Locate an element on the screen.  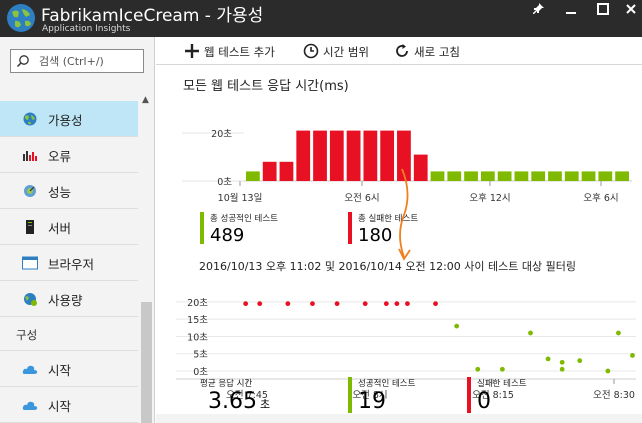
sidebar-item-servers: 서버 is located at coordinates (69, 227).